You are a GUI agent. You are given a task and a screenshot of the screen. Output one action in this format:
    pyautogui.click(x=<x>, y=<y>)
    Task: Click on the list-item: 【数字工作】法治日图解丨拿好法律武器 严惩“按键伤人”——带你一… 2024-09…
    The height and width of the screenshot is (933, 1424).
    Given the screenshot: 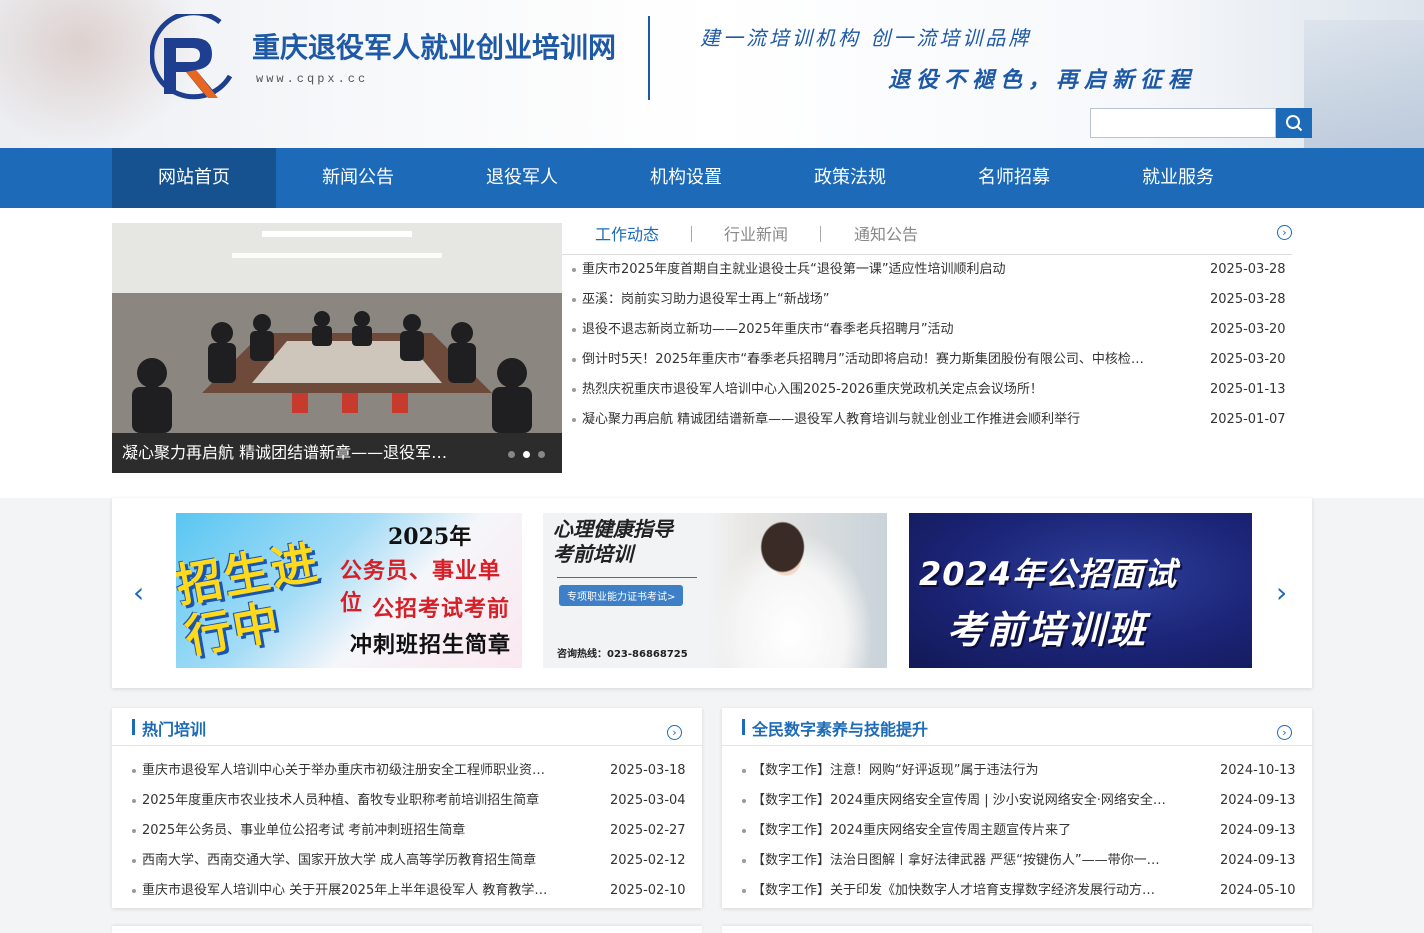 What is the action you would take?
    pyautogui.click(x=1020, y=861)
    